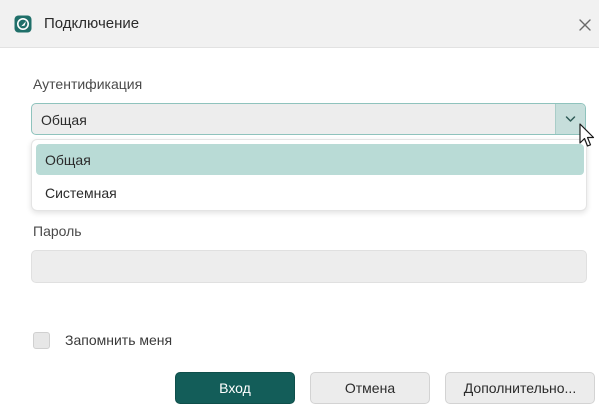 This screenshot has height=414, width=599. I want to click on option-label: Общая, so click(68, 160).